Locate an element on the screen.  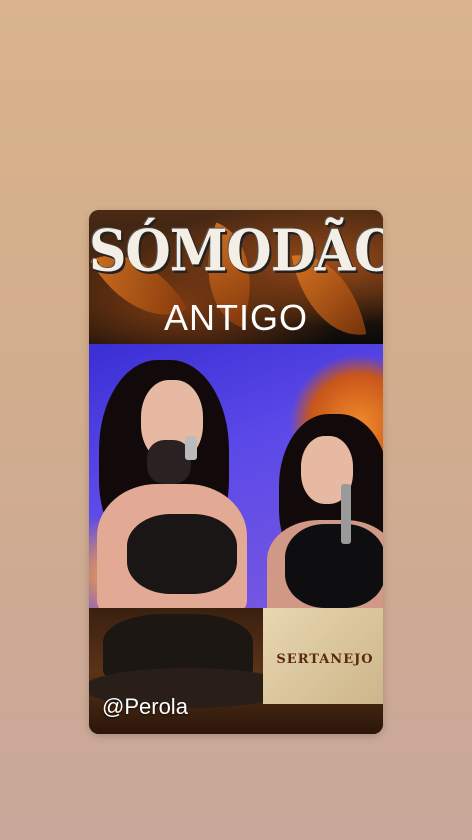
title-banner: SÓMODÃO ANTIGO is located at coordinates (236, 277).